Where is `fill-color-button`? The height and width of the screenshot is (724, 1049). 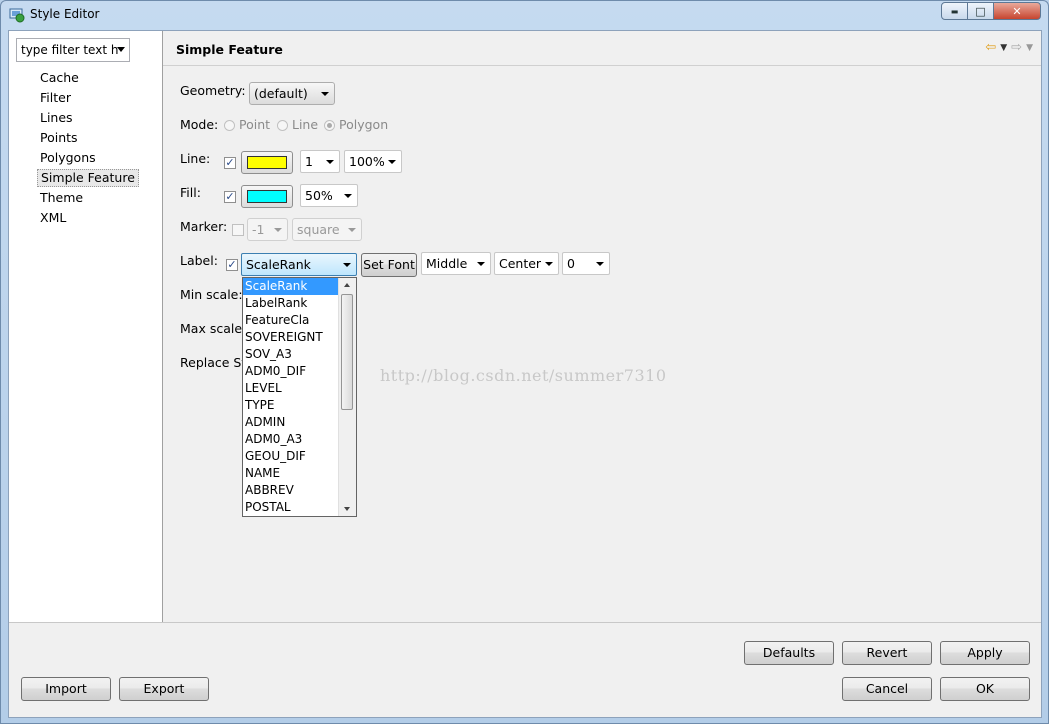 fill-color-button is located at coordinates (267, 196).